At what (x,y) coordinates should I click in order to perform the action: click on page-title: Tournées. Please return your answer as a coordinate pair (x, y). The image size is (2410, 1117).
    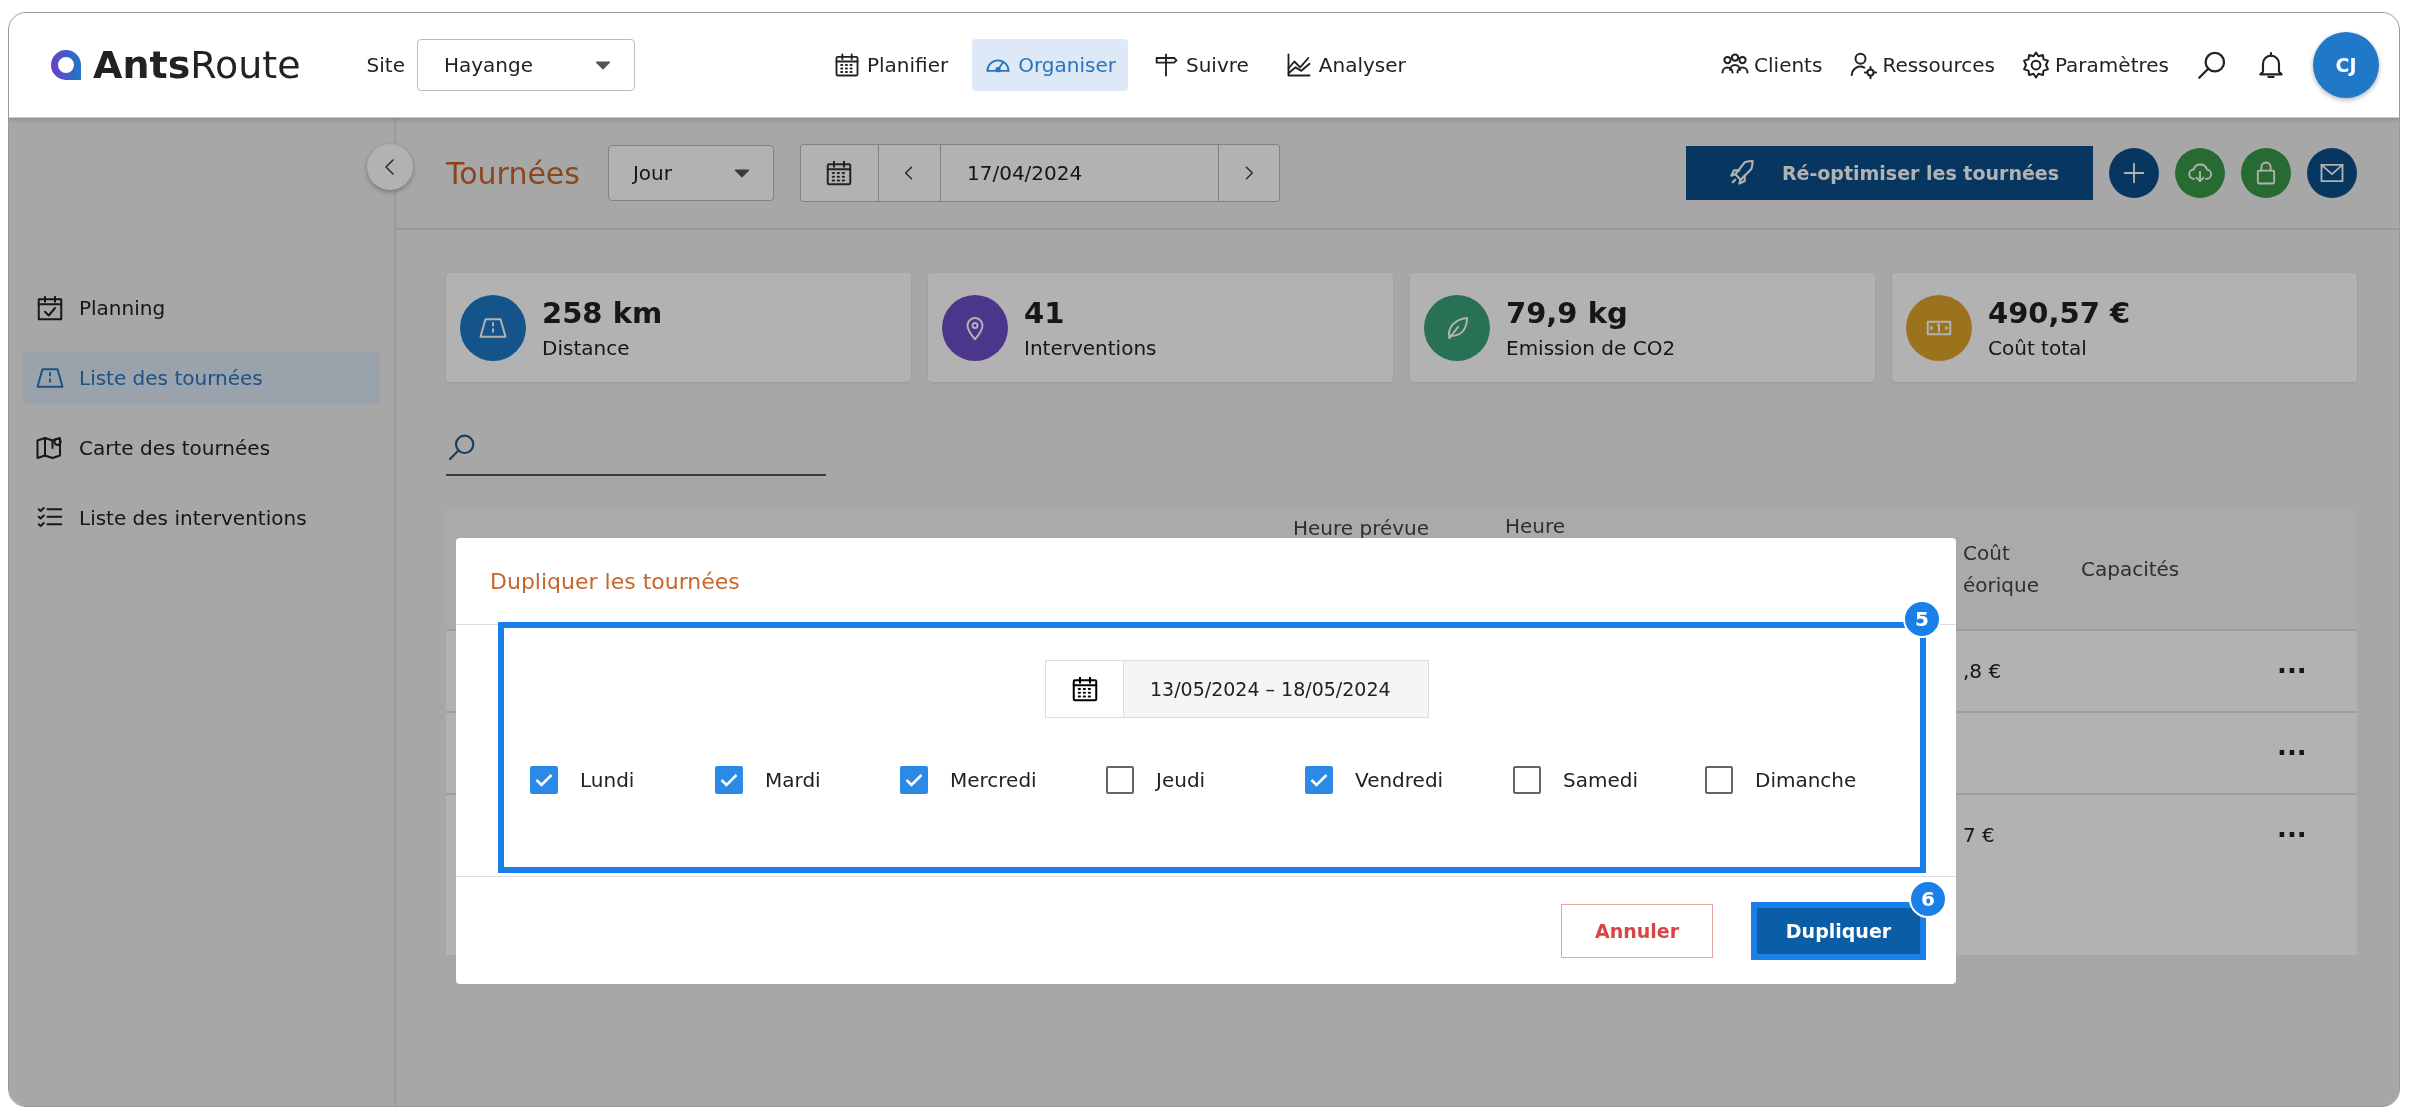
    Looking at the image, I should click on (513, 173).